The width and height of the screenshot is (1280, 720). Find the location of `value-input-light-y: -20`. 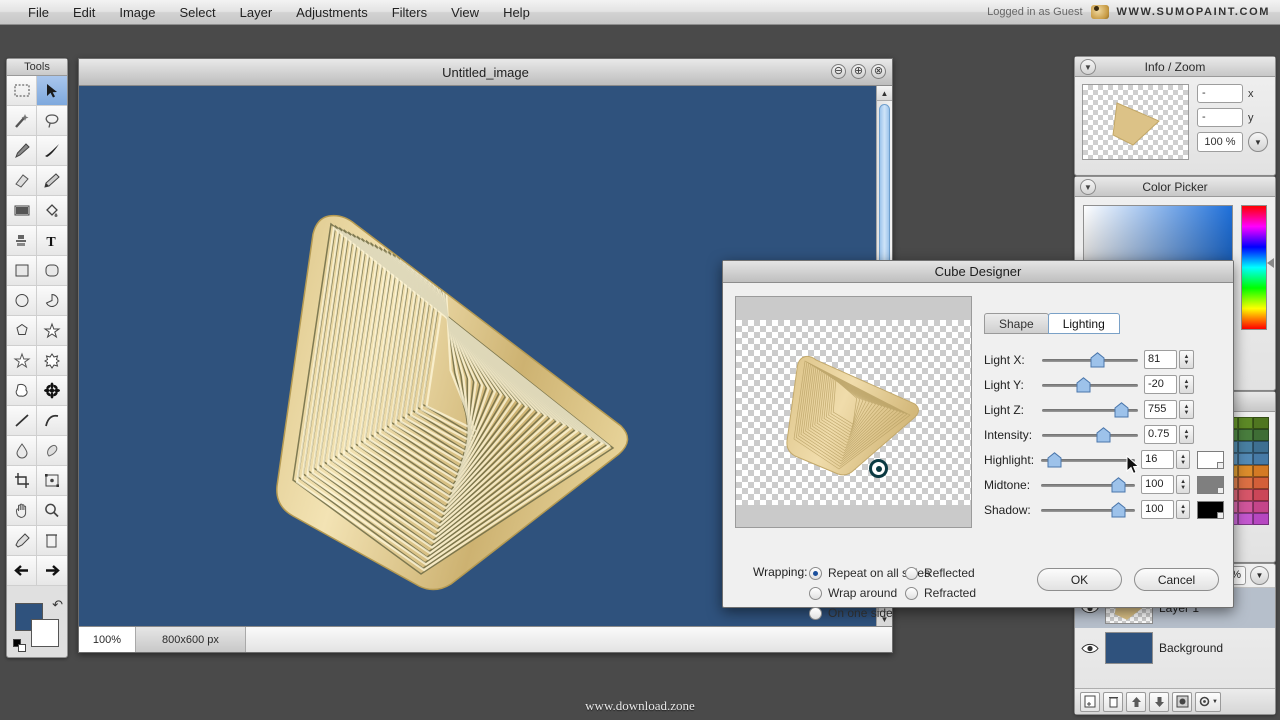

value-input-light-y: -20 is located at coordinates (1160, 384).